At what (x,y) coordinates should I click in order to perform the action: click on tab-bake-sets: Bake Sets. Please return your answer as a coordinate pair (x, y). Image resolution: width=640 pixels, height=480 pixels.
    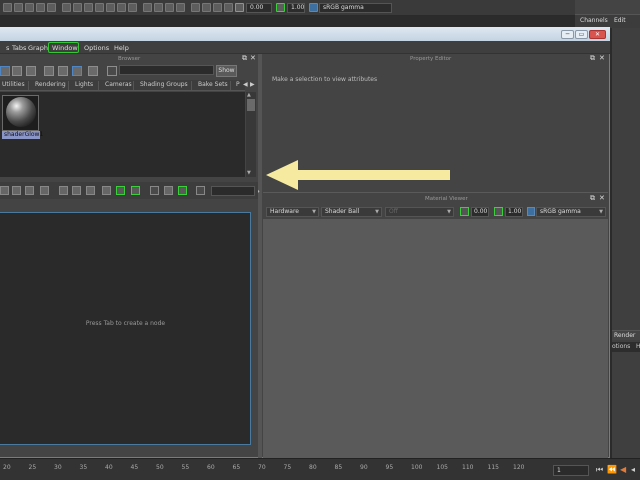
    Looking at the image, I should click on (213, 84).